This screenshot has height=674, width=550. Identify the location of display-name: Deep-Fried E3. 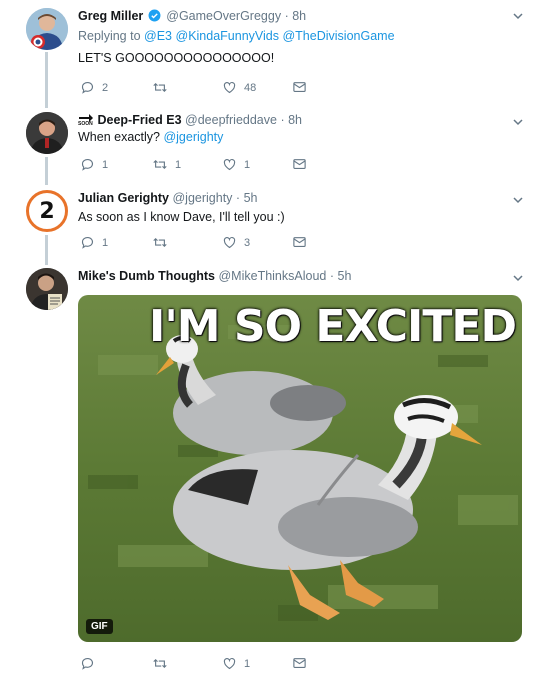
(139, 120).